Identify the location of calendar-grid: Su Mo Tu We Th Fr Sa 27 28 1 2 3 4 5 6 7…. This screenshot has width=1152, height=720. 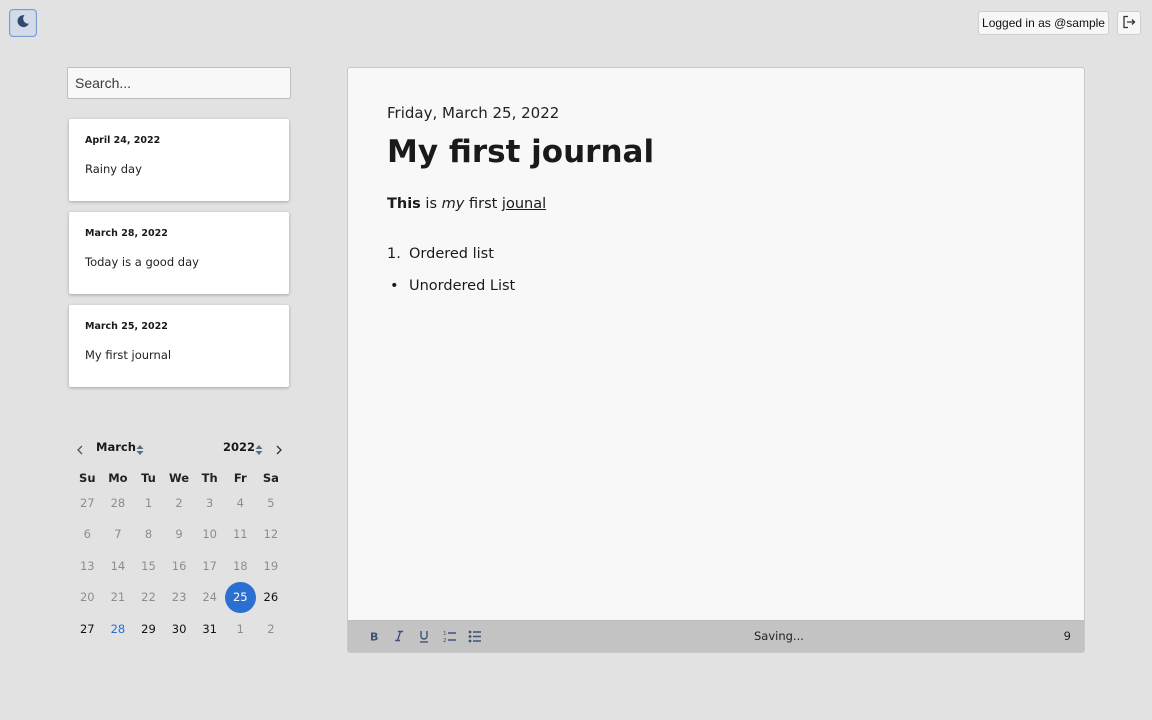
(179, 556).